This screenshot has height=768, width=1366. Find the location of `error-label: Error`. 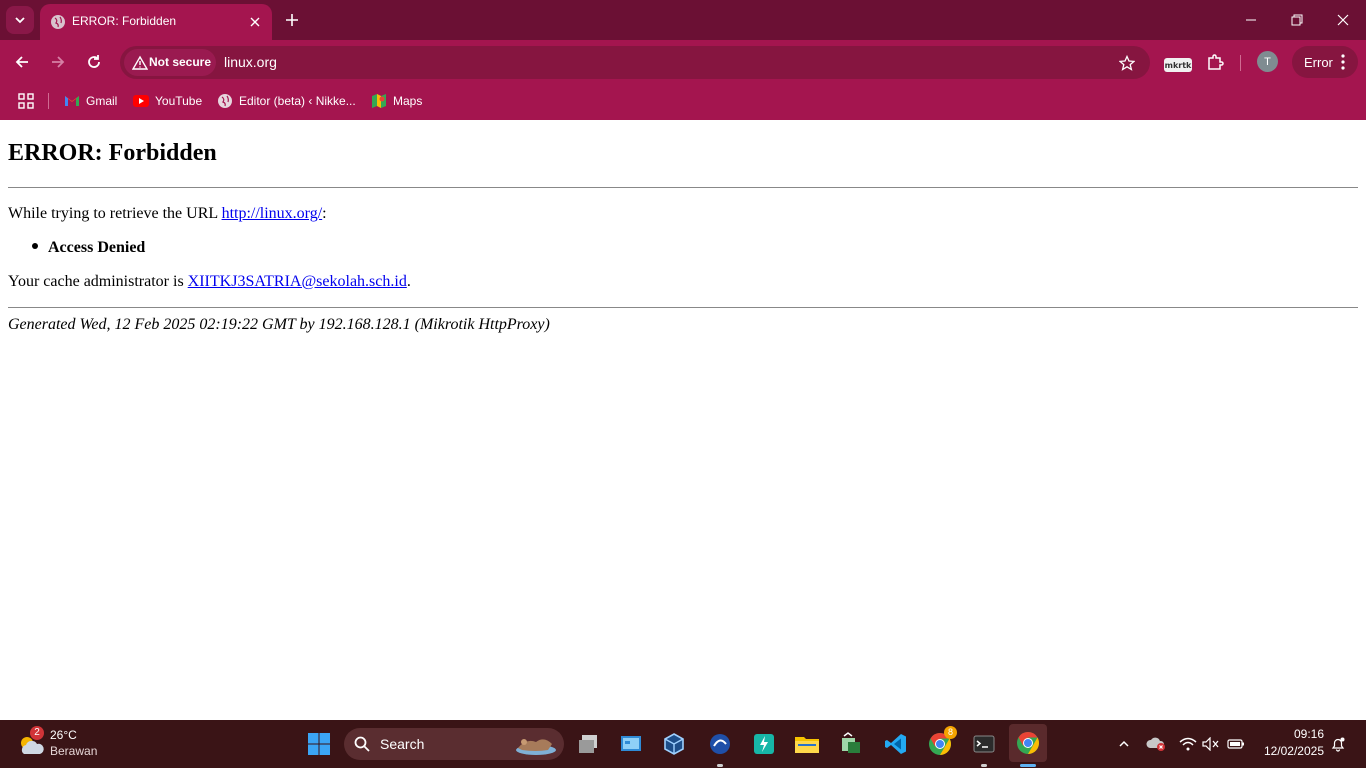

error-label: Error is located at coordinates (1318, 62).